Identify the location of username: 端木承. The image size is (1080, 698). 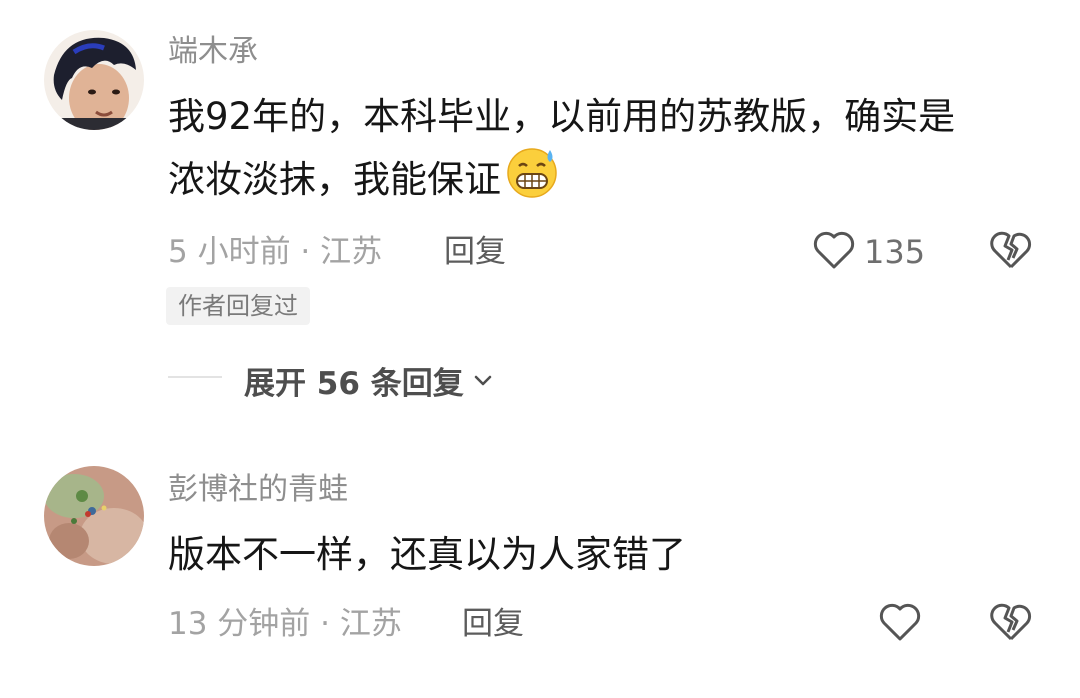
(213, 52).